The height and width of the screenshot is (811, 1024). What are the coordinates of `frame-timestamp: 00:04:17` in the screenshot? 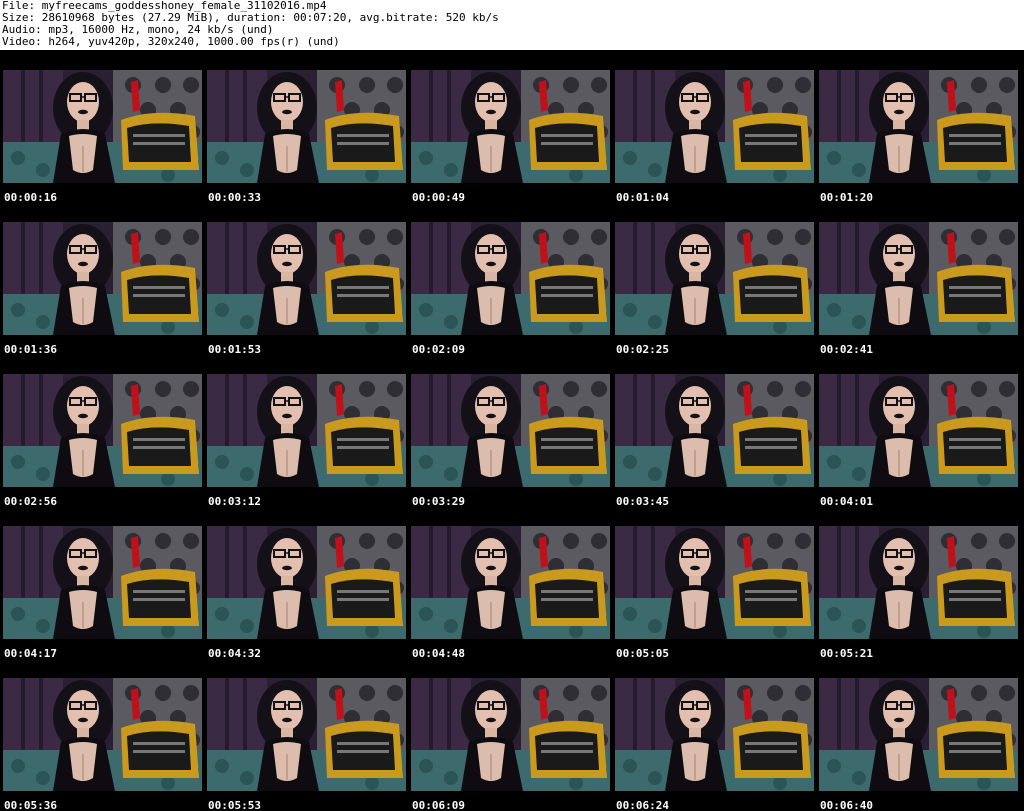 It's located at (30, 653).